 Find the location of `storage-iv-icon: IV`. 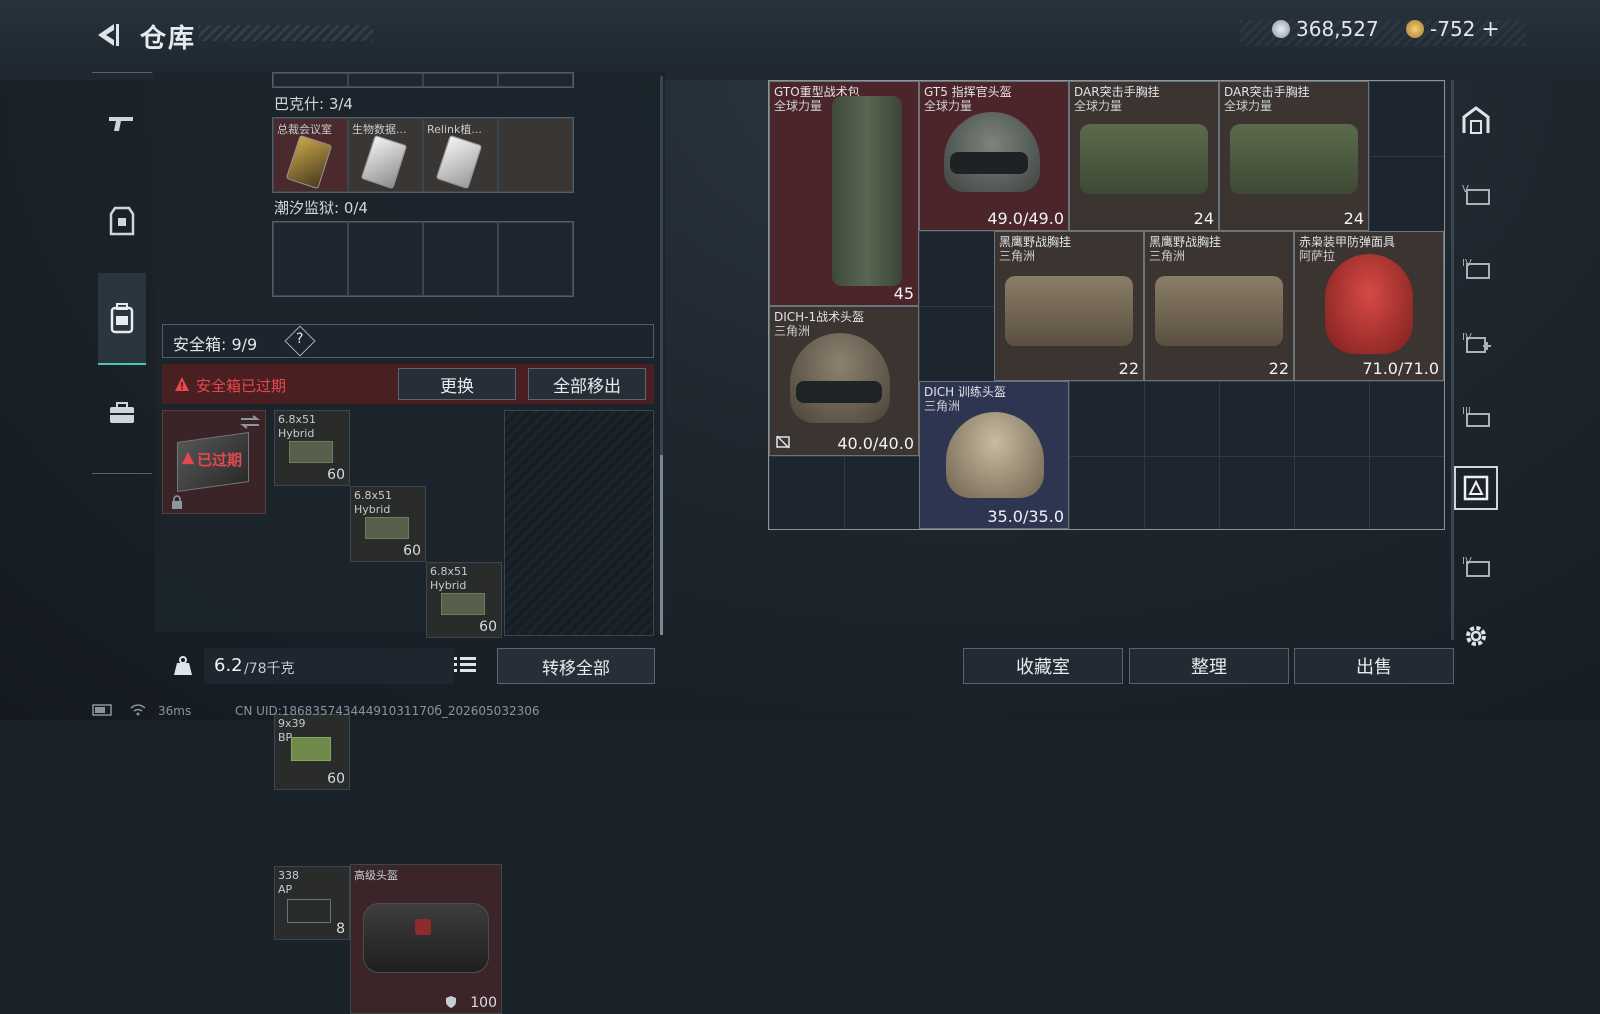

storage-iv-icon: IV is located at coordinates (1476, 566).